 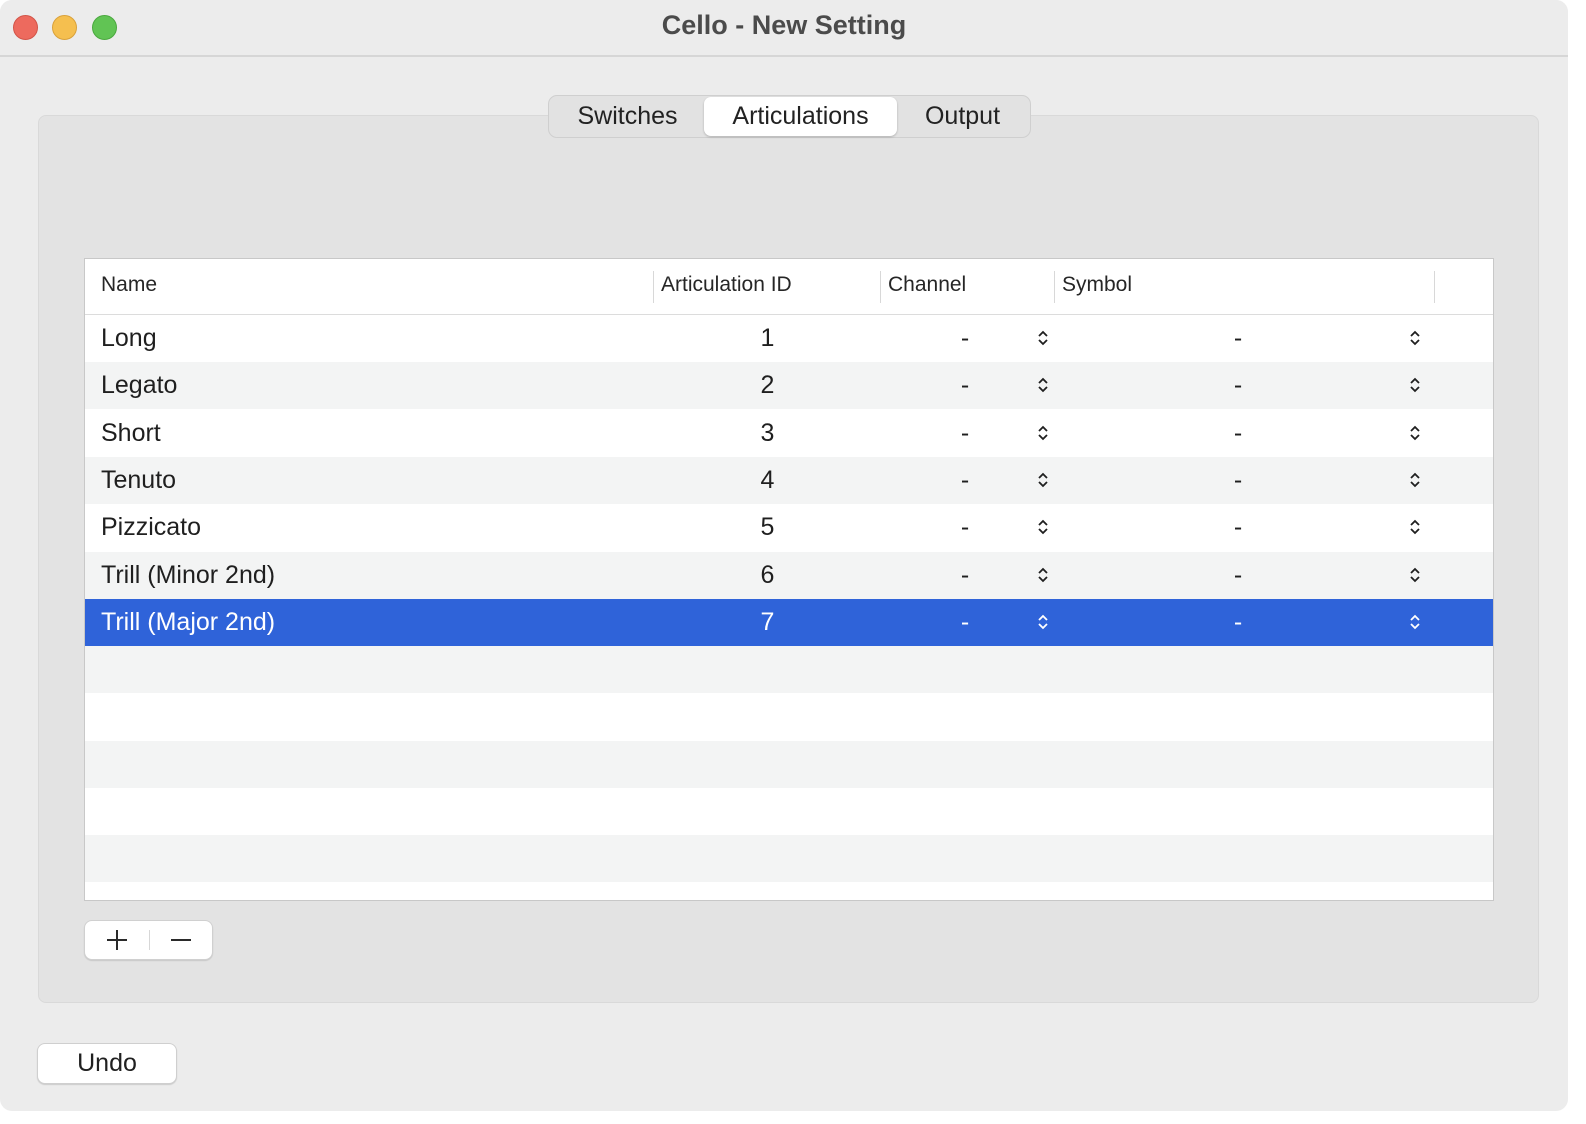 What do you see at coordinates (107, 1063) in the screenshot?
I see `undo-button: Undo` at bounding box center [107, 1063].